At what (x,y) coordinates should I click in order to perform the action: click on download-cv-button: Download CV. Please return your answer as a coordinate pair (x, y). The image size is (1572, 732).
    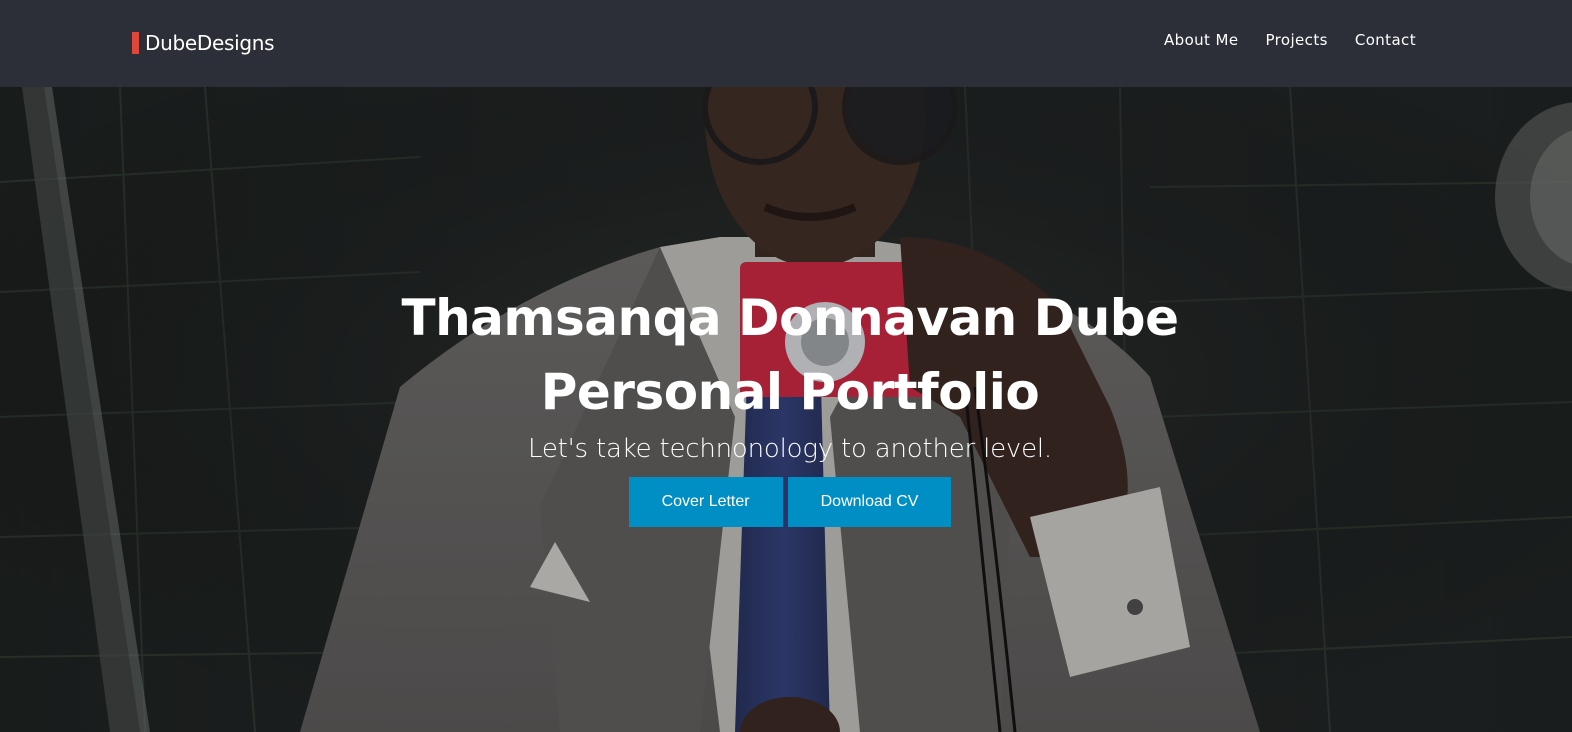
    Looking at the image, I should click on (869, 502).